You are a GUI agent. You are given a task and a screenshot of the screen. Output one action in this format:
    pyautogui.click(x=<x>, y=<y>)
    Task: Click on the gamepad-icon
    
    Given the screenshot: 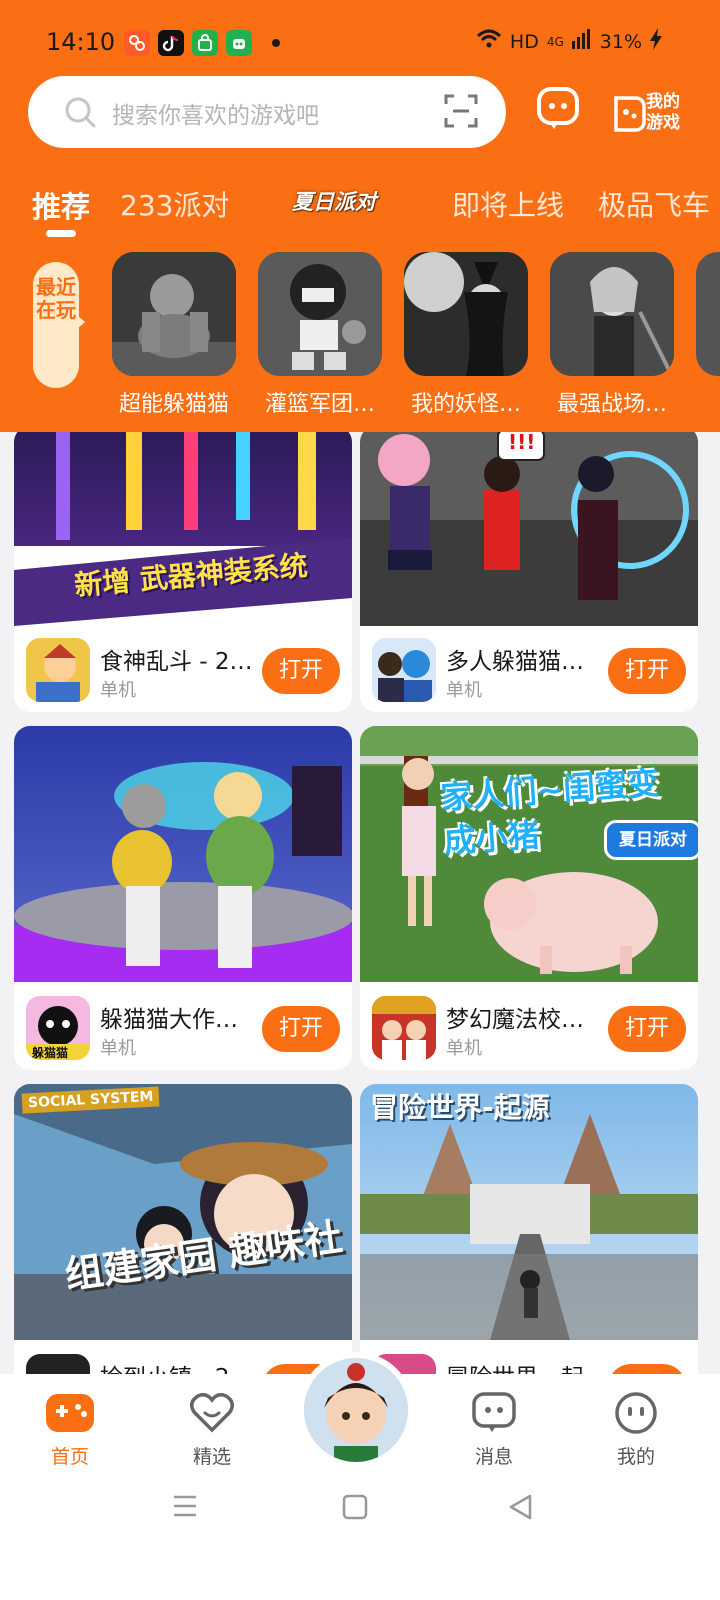 What is the action you would take?
    pyautogui.click(x=70, y=1413)
    